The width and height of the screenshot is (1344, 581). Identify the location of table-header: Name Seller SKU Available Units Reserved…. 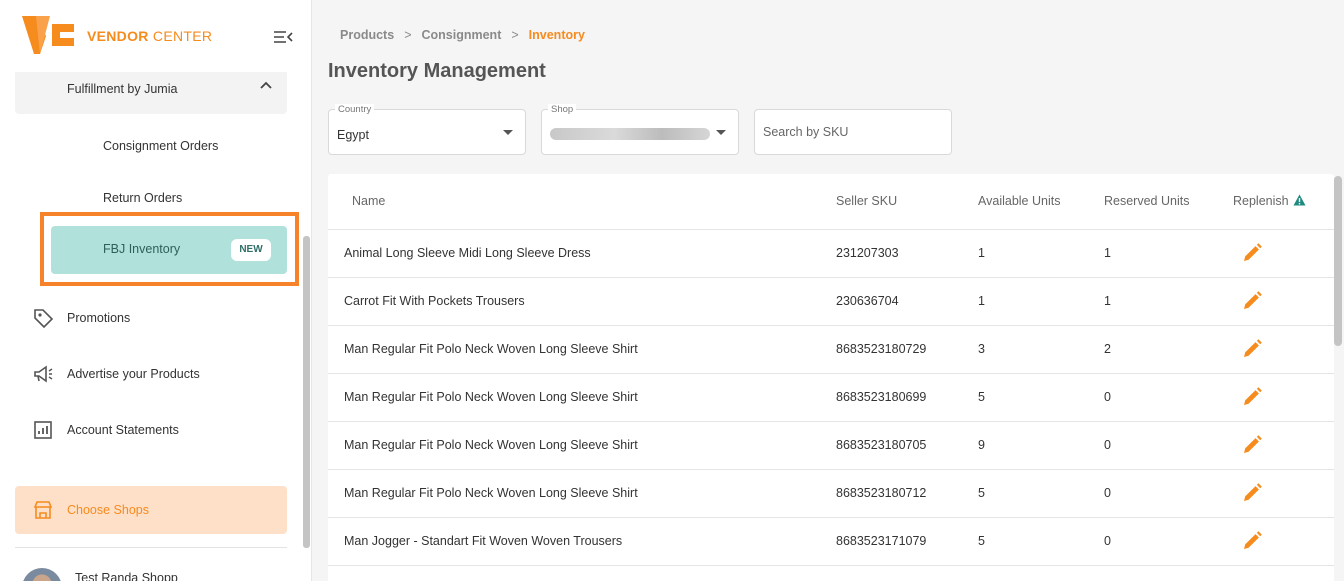
(831, 202).